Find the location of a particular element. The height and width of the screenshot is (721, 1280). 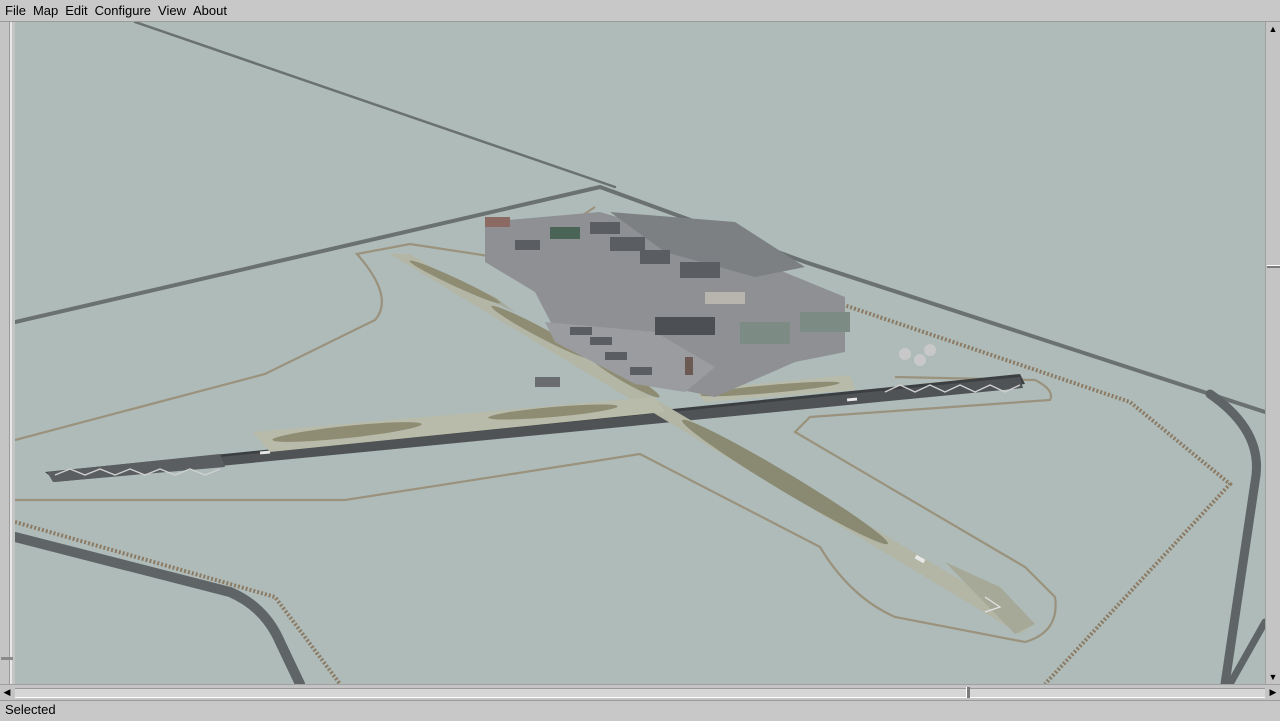

ruler-line is located at coordinates (10, 353).